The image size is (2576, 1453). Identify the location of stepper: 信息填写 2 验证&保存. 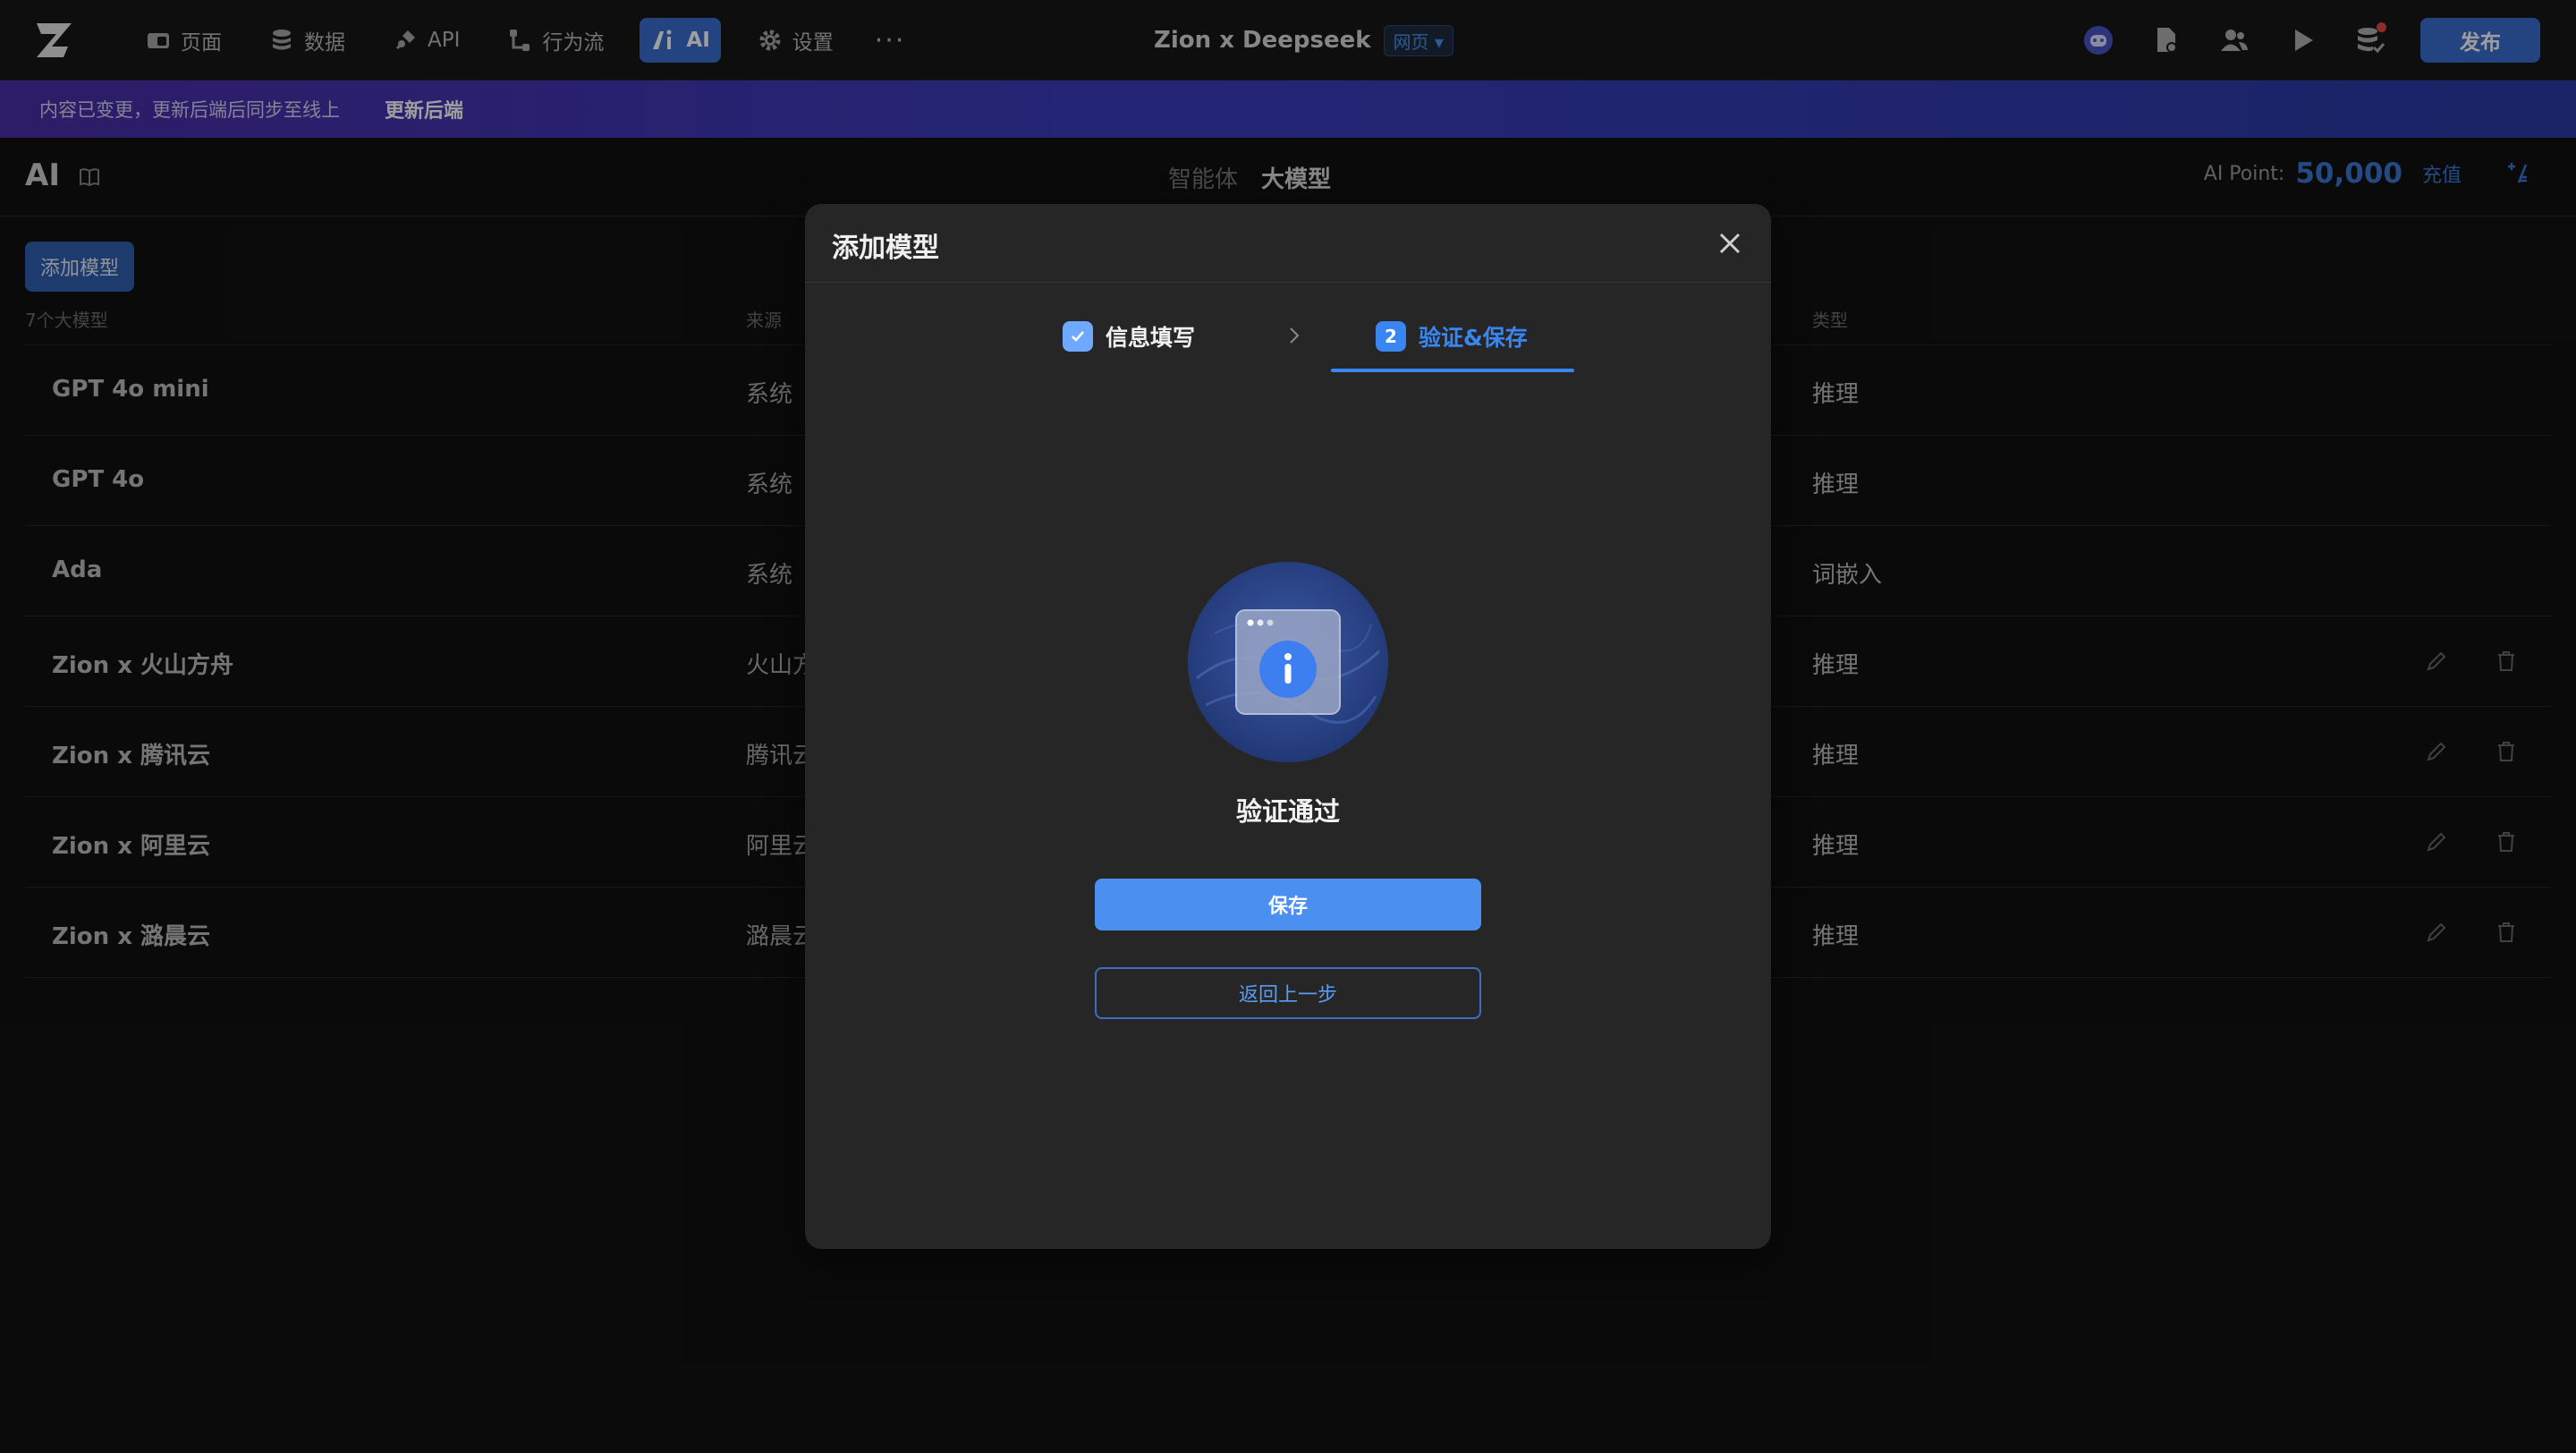
(1288, 351).